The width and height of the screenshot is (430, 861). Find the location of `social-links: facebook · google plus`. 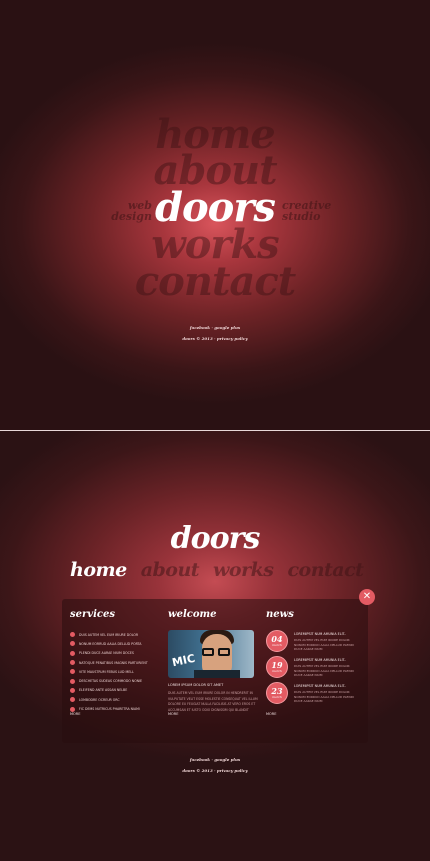

social-links: facebook · google plus is located at coordinates (215, 327).